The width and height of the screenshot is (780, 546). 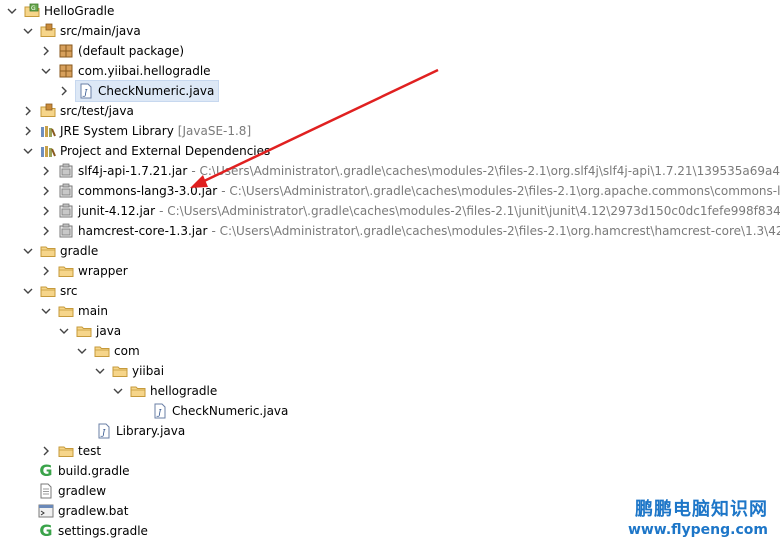 What do you see at coordinates (90, 451) in the screenshot?
I see `tree-label: test` at bounding box center [90, 451].